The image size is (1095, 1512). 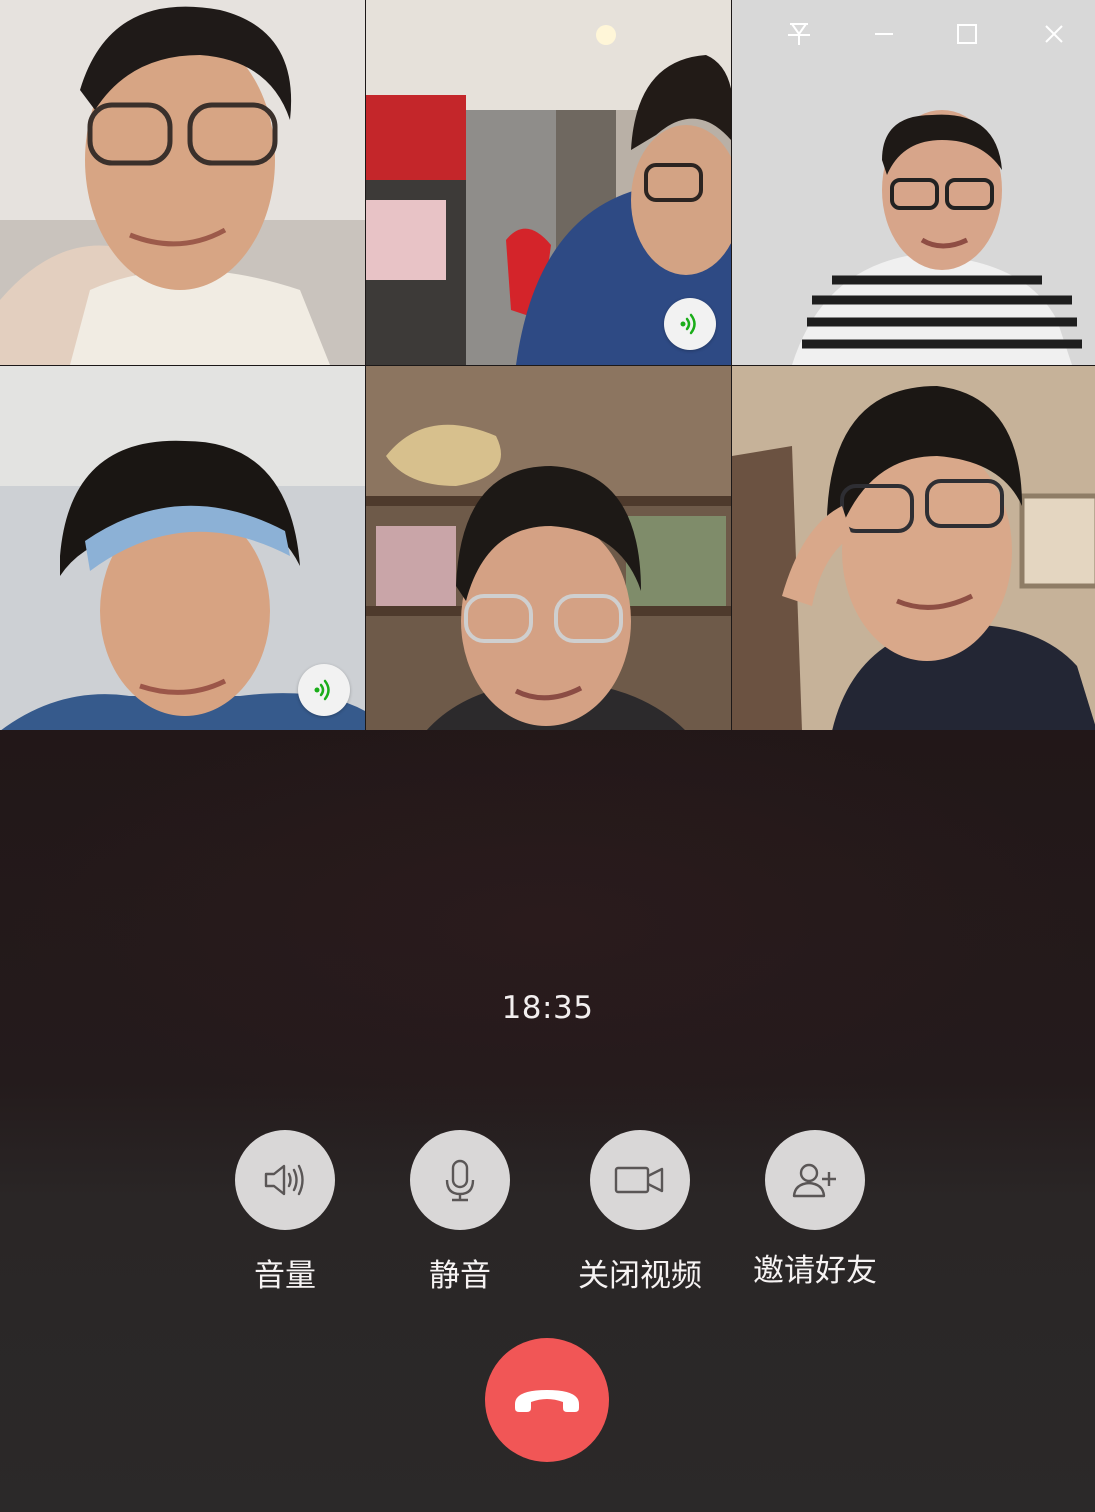 I want to click on hang-up-button, so click(x=547, y=1400).